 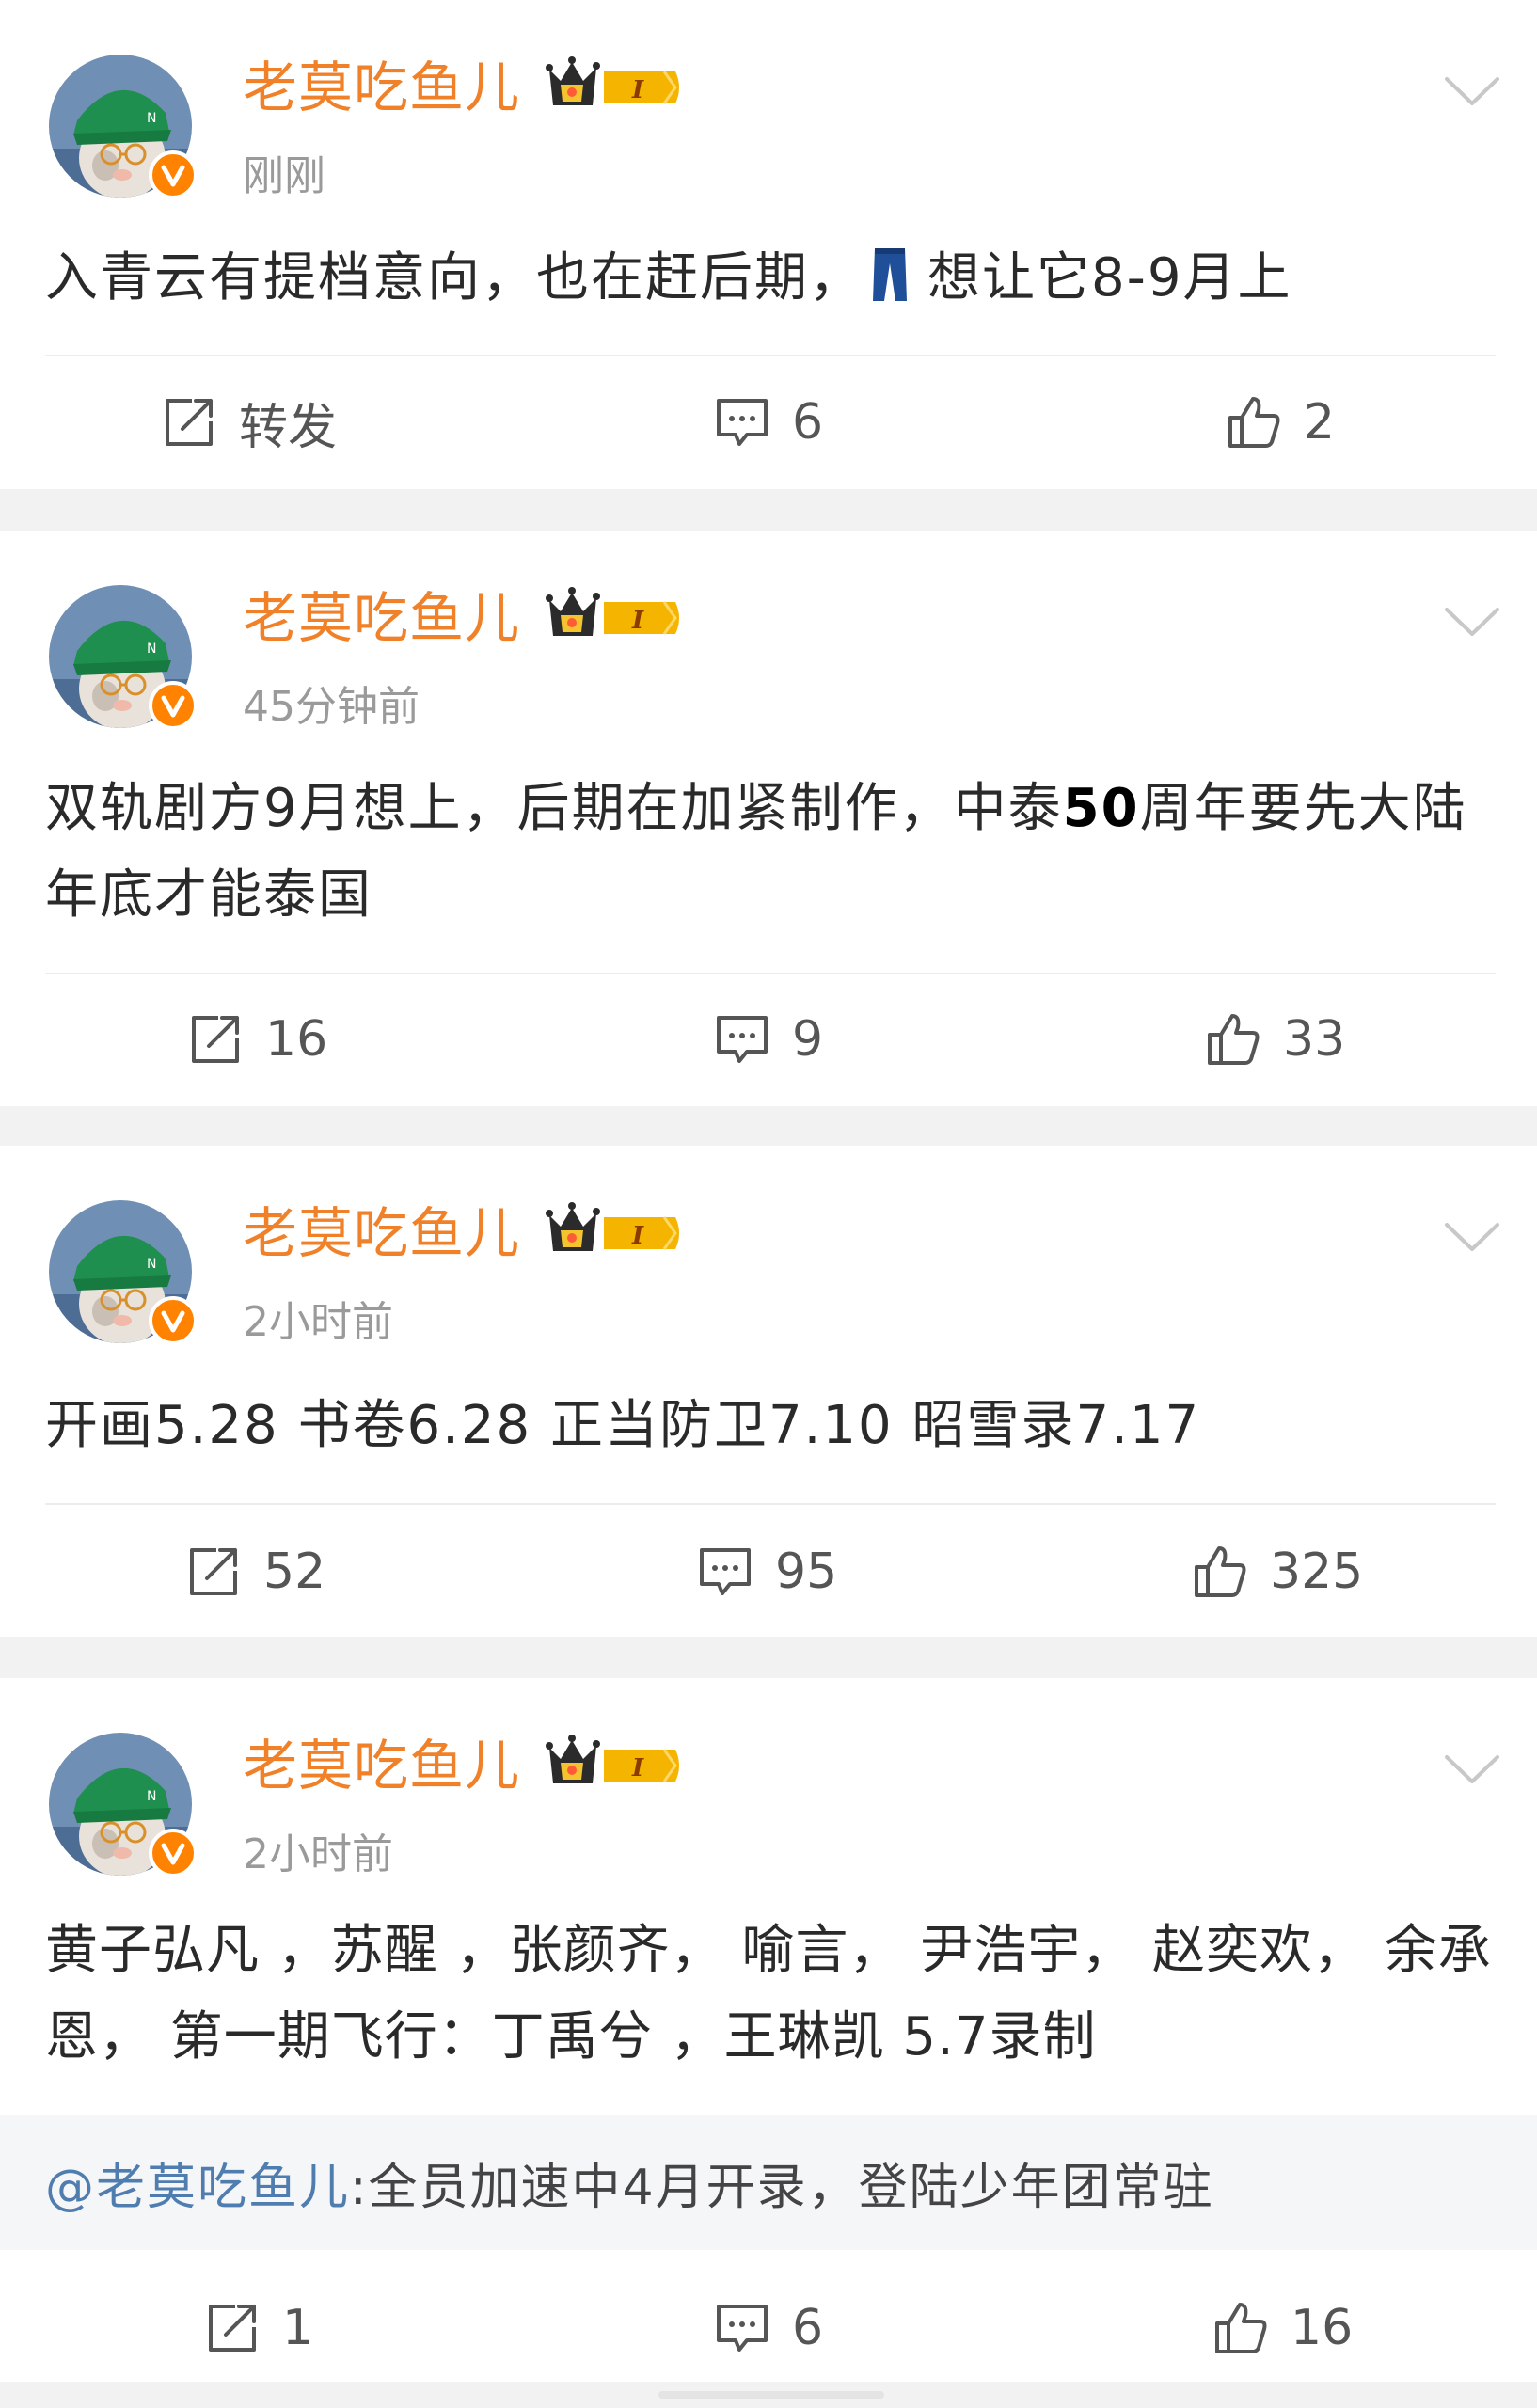 What do you see at coordinates (296, 1039) in the screenshot?
I see `repost-count: 16` at bounding box center [296, 1039].